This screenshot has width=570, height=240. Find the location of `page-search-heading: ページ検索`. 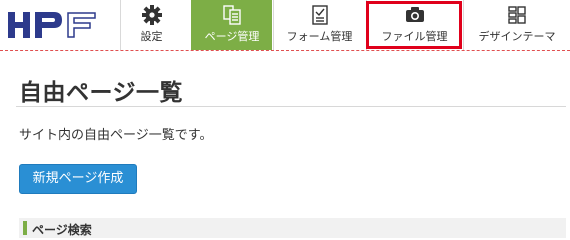

page-search-heading: ページ検索 is located at coordinates (292, 228).